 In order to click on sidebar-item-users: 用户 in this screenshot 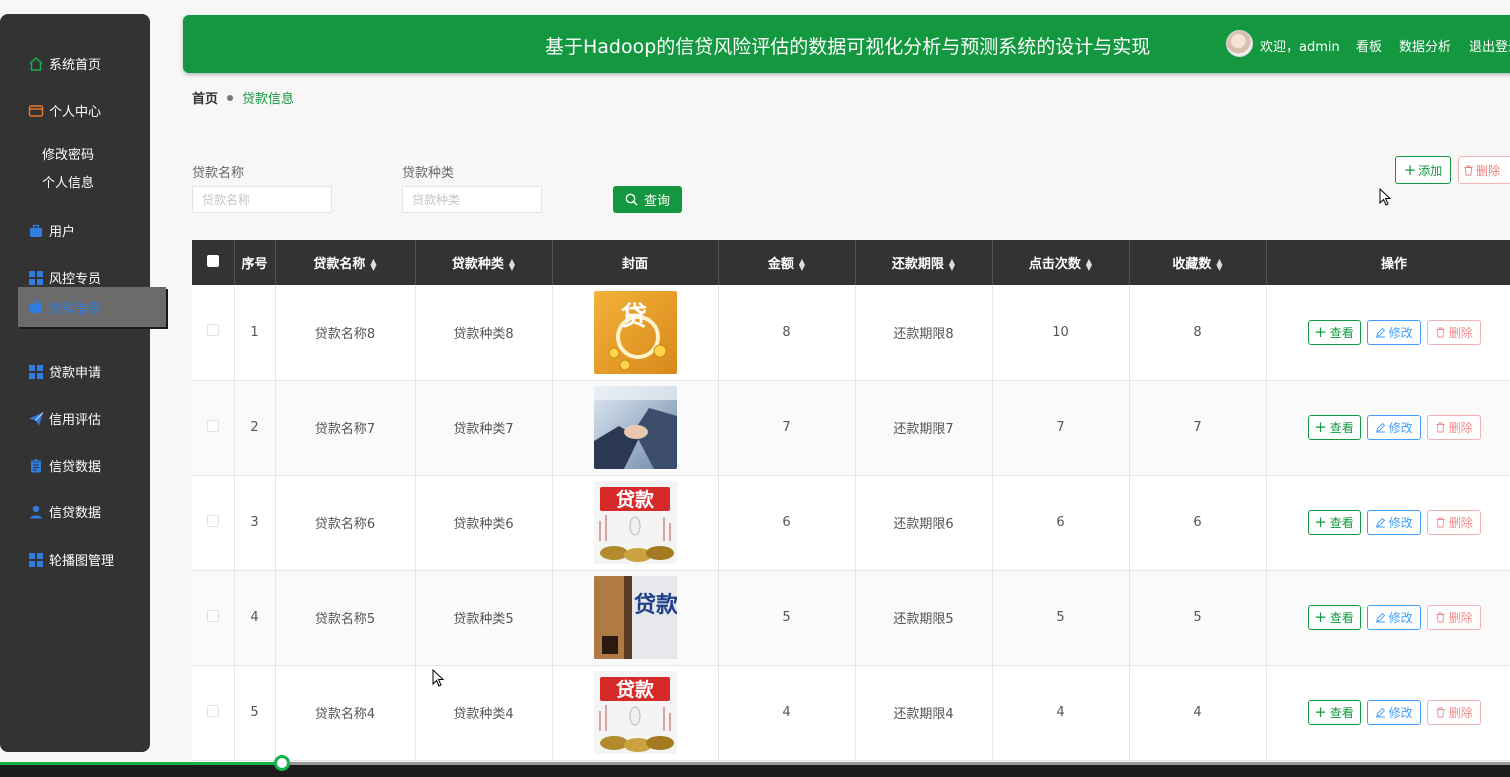, I will do `click(51, 230)`.